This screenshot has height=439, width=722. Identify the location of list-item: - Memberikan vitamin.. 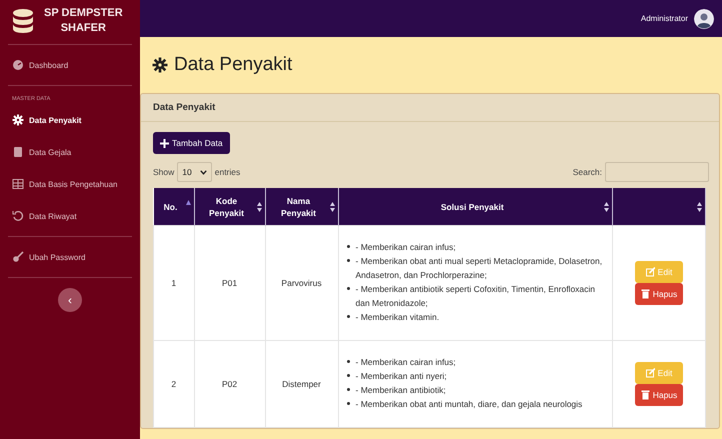
(398, 317).